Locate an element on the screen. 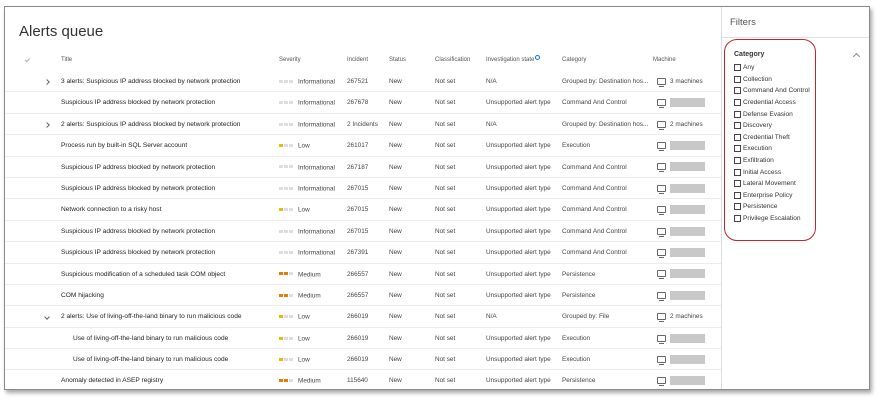 The width and height of the screenshot is (882, 400). alert-title: Network connection to a risky host is located at coordinates (167, 209).